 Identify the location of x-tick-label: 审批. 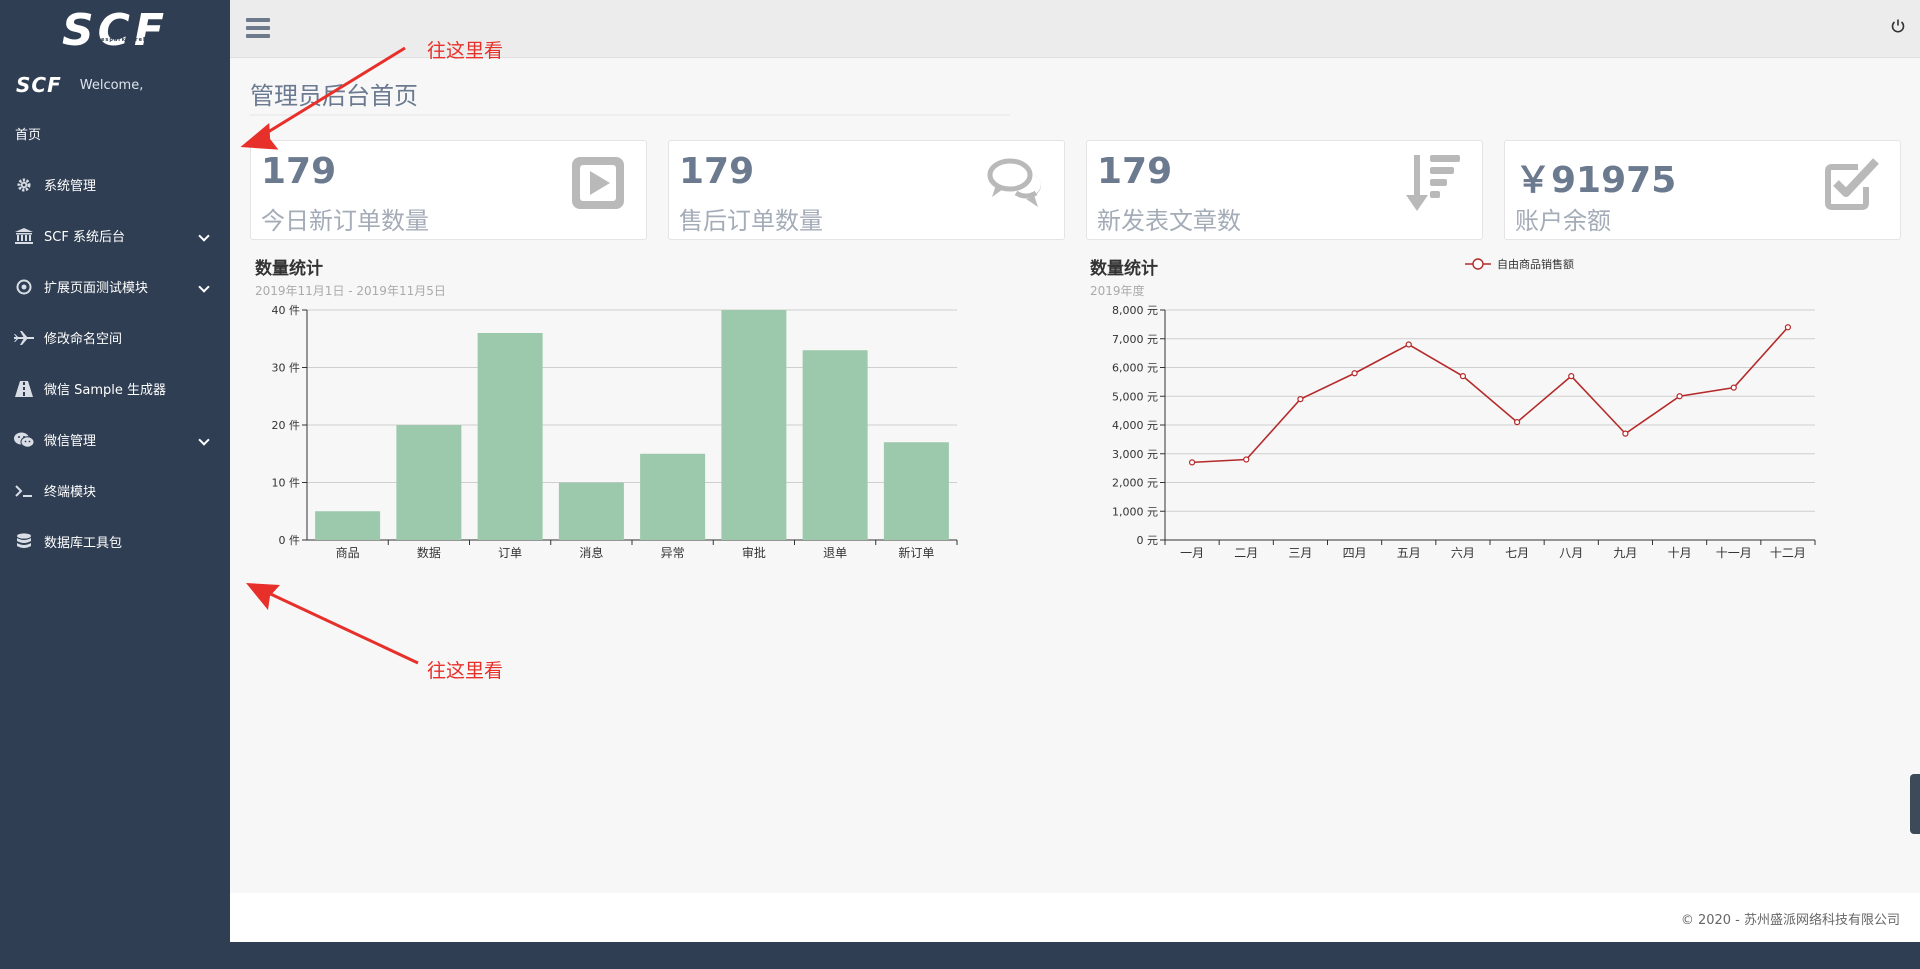
(754, 552).